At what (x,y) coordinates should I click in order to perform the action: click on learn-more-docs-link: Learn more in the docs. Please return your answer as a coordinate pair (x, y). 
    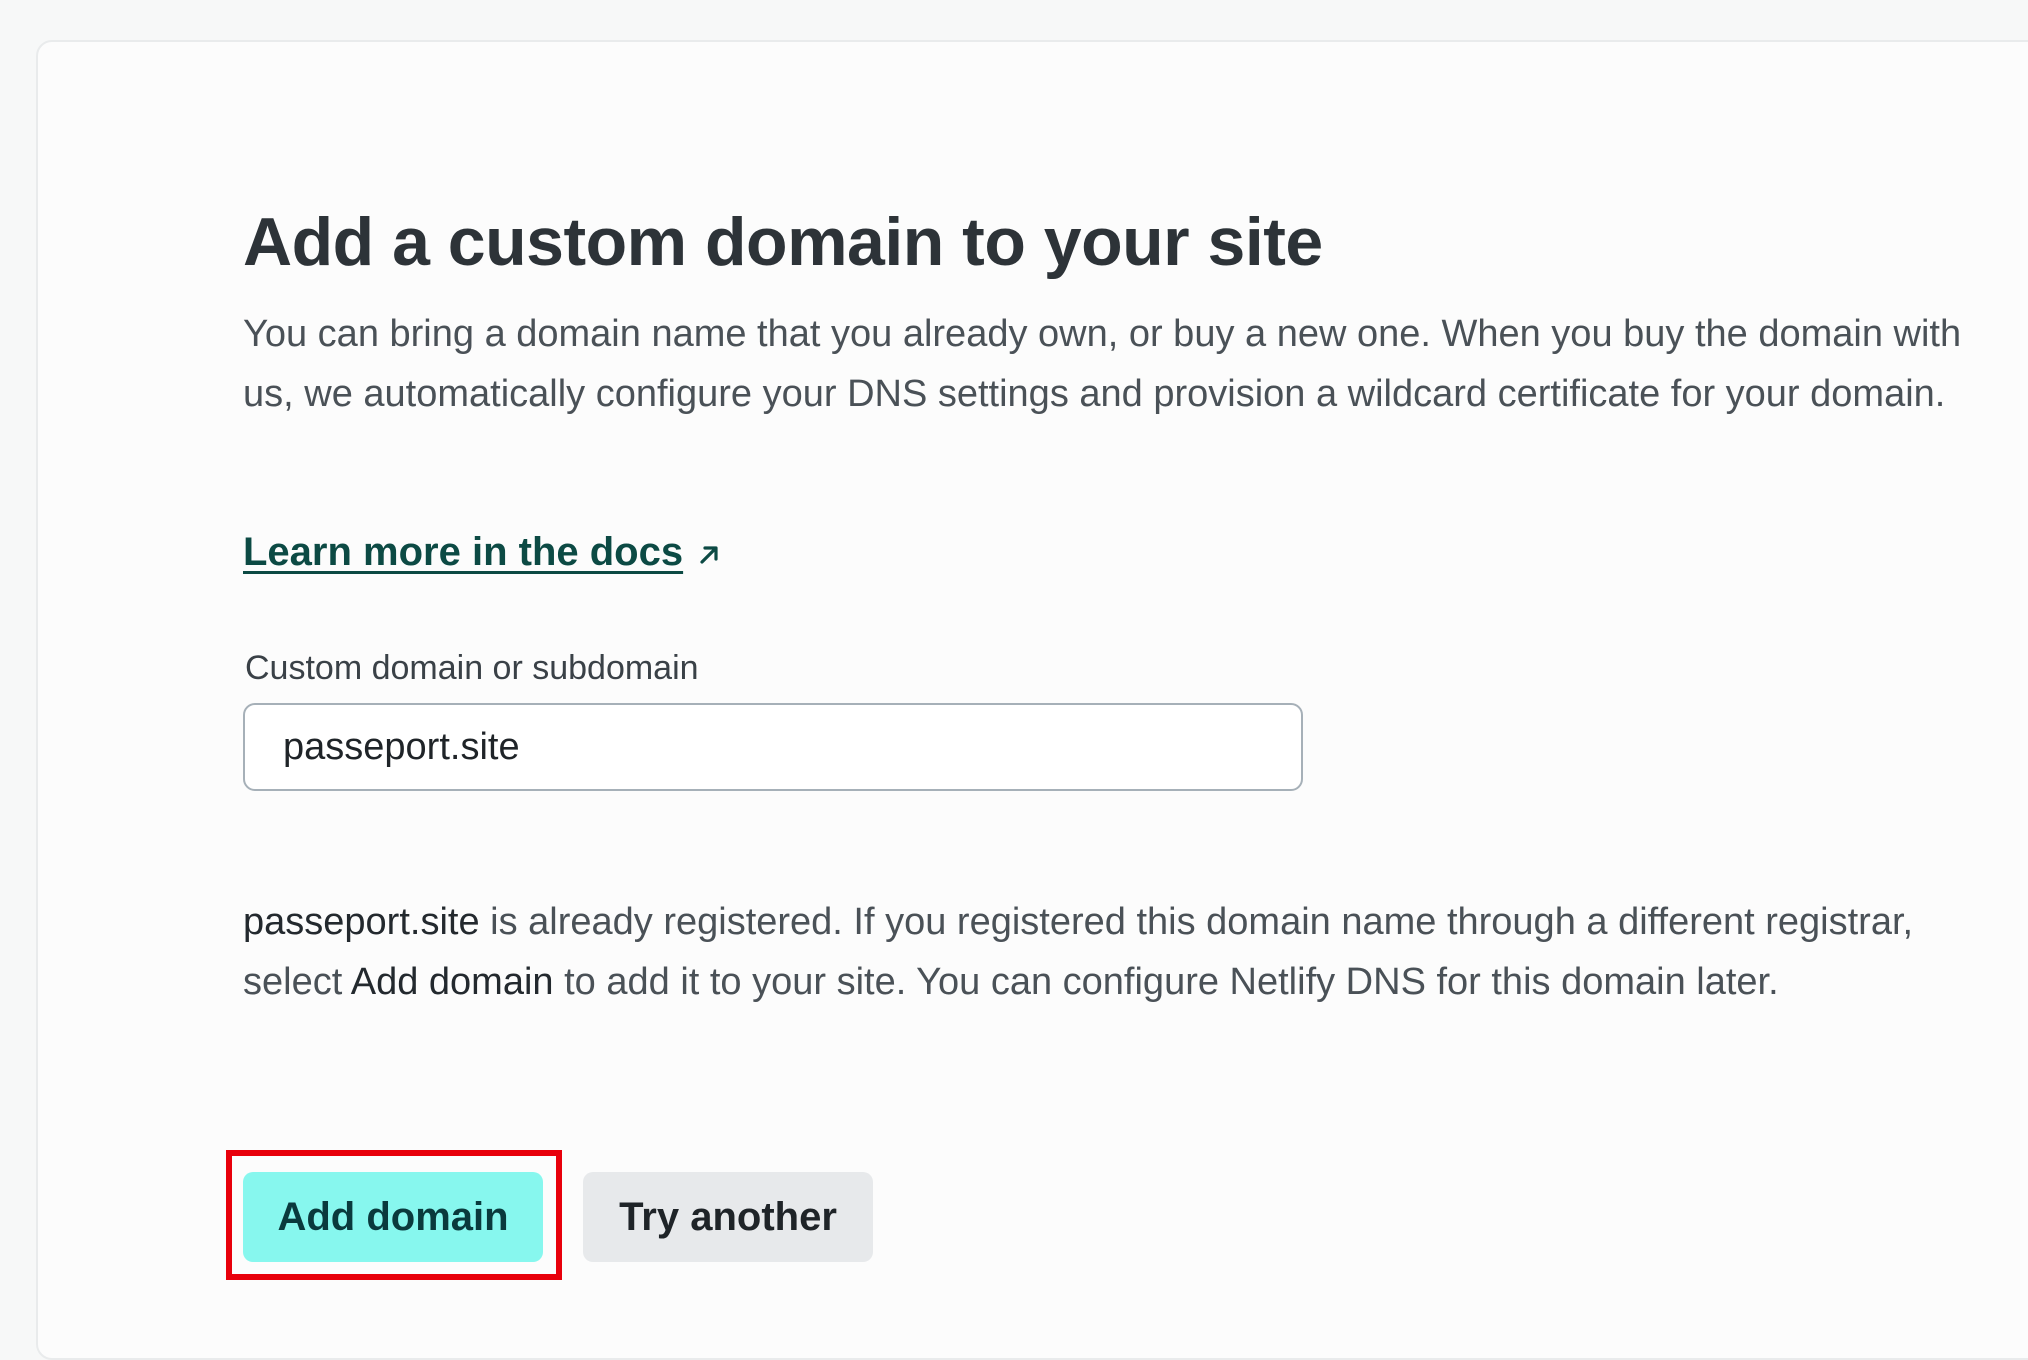
    Looking at the image, I should click on (482, 553).